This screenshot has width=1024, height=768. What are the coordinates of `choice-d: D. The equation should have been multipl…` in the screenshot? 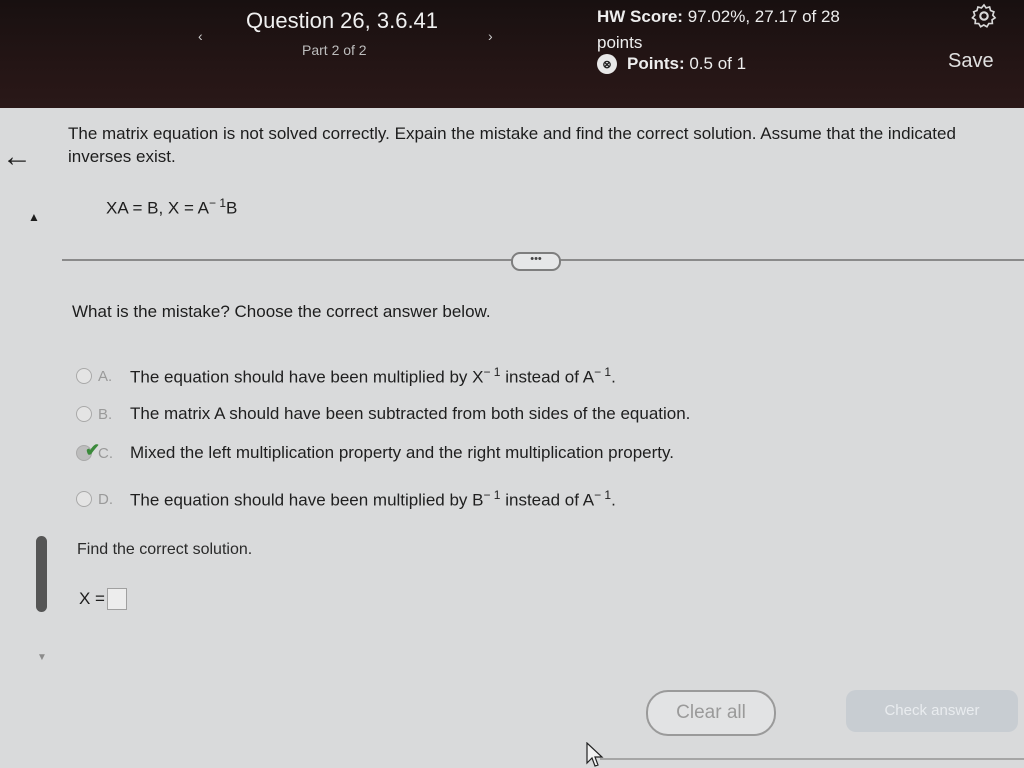 It's located at (346, 499).